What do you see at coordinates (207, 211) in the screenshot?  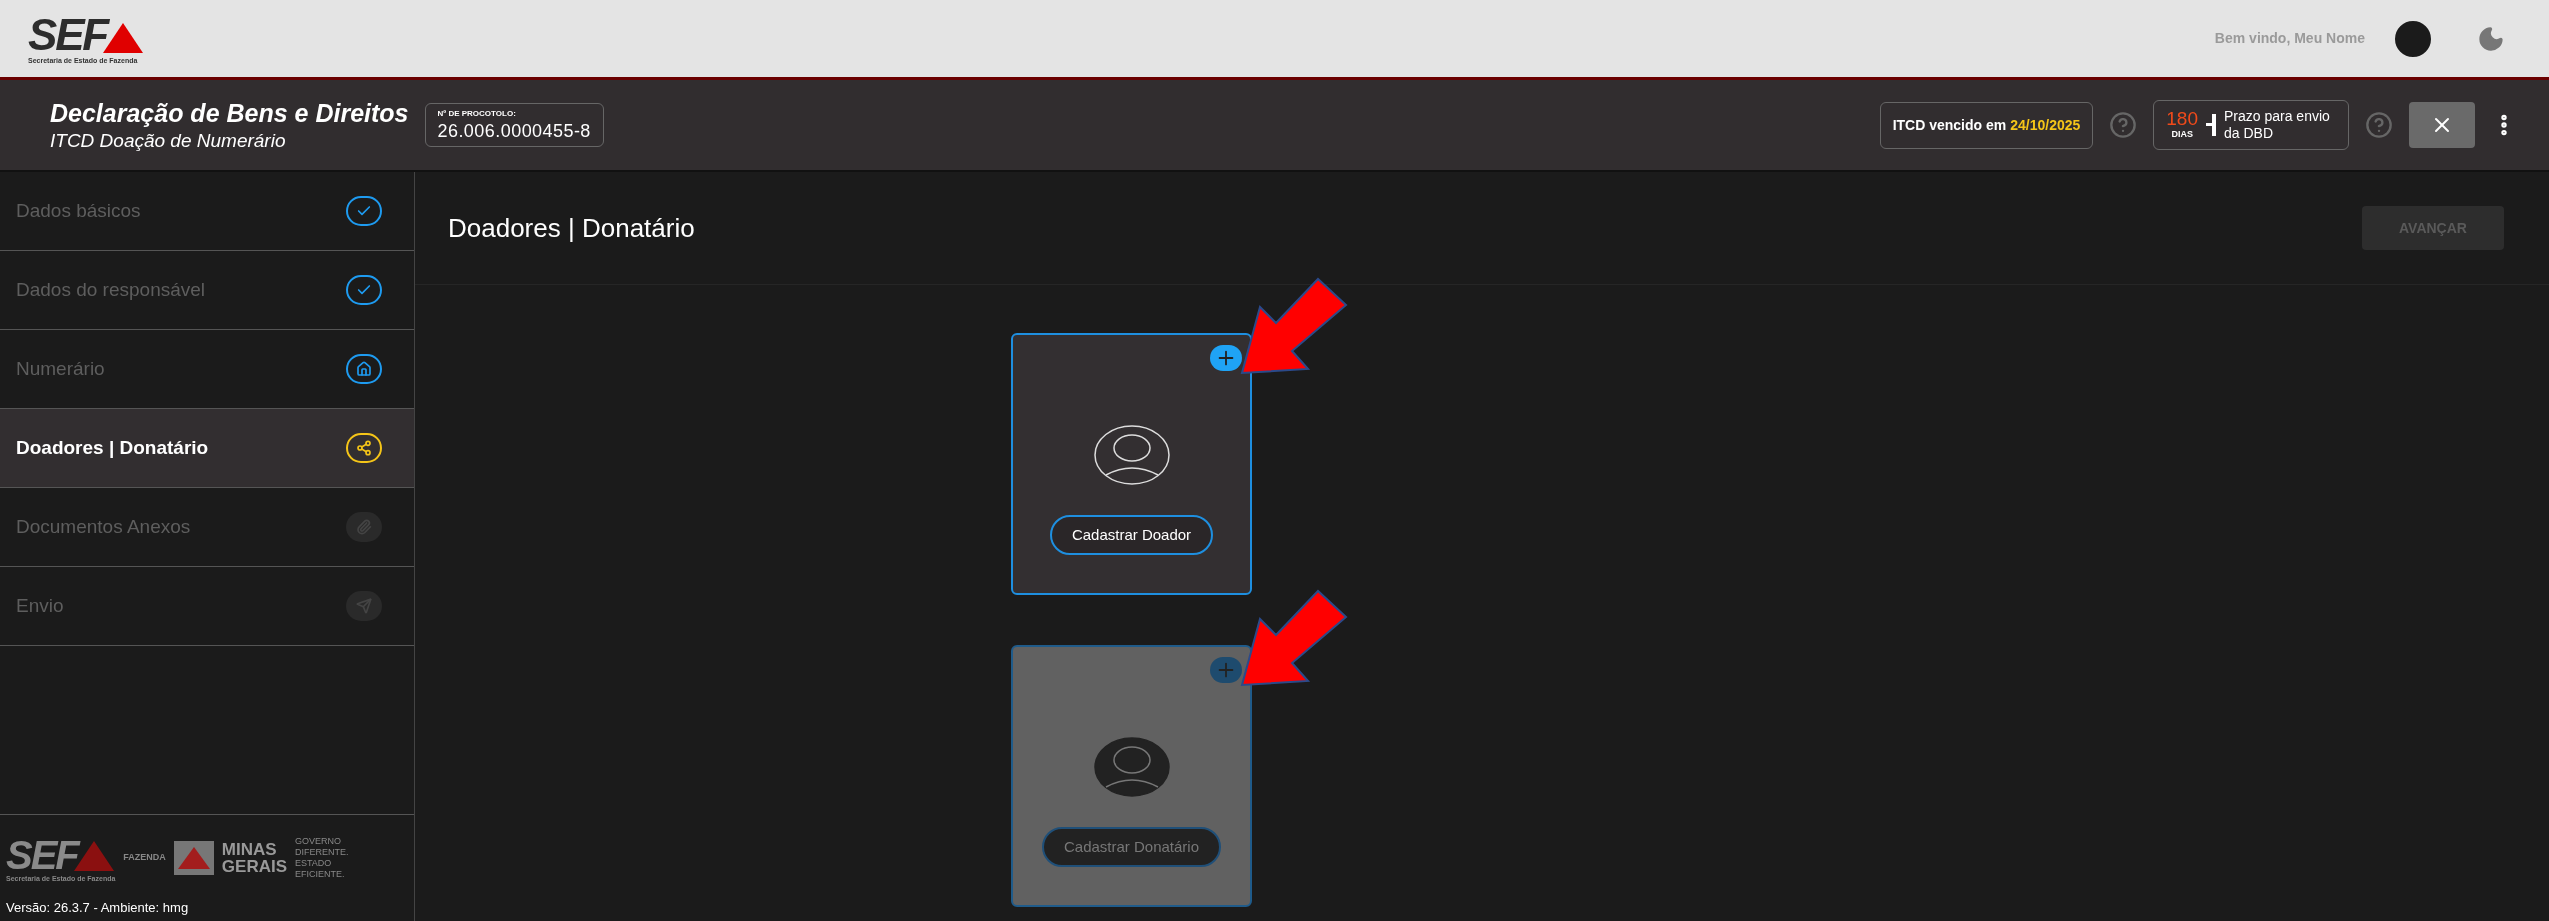 I see `sidebar-item: Dados básicos` at bounding box center [207, 211].